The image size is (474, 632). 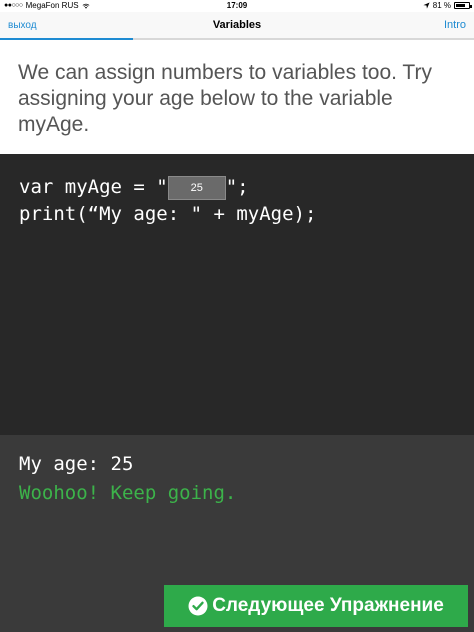 I want to click on status-right: 81 %, so click(x=447, y=5).